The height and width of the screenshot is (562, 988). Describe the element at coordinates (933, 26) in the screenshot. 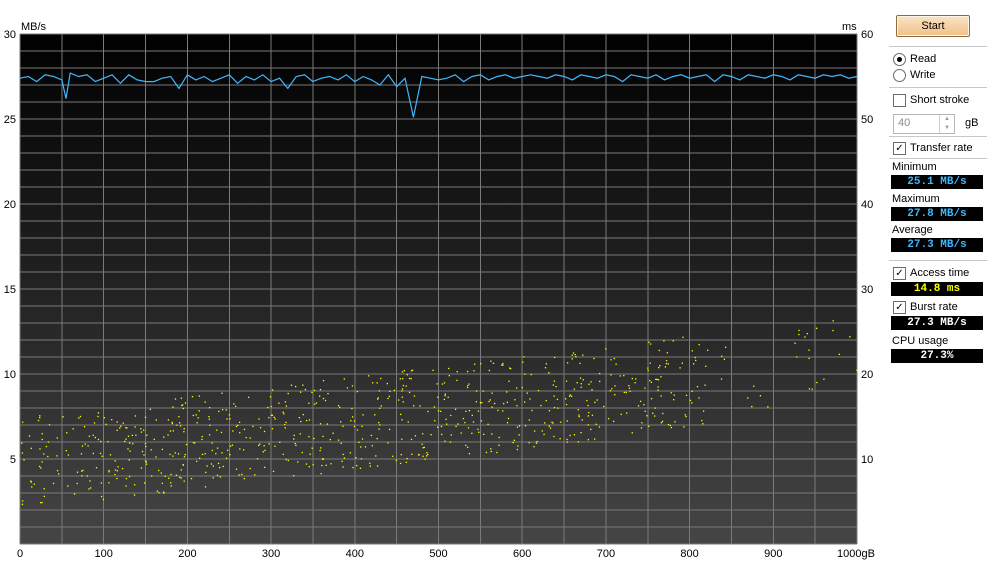

I see `start-button: Start` at that location.